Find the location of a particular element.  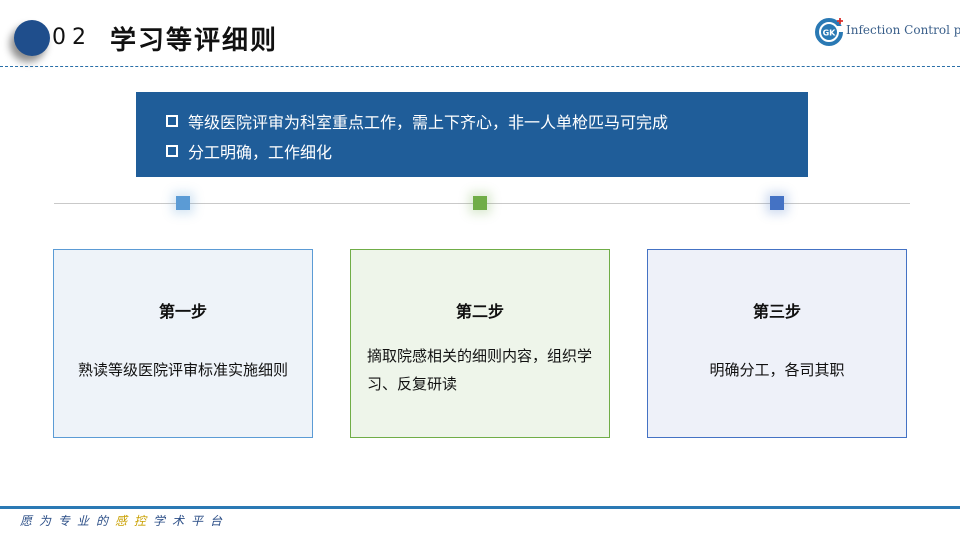

step-description: 明确分工，各司其职 is located at coordinates (777, 370).